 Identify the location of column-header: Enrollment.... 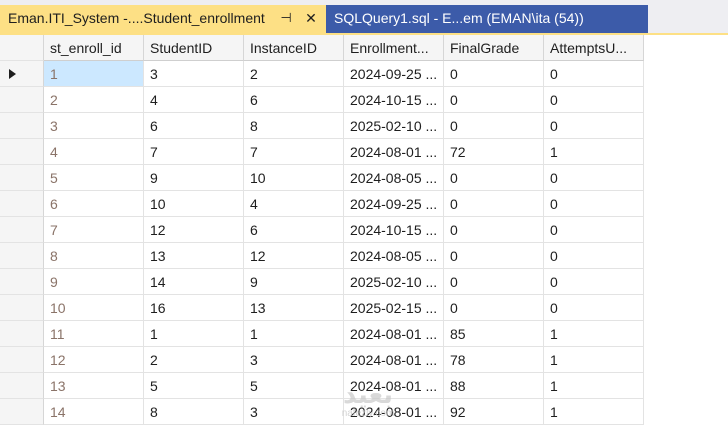
(394, 48).